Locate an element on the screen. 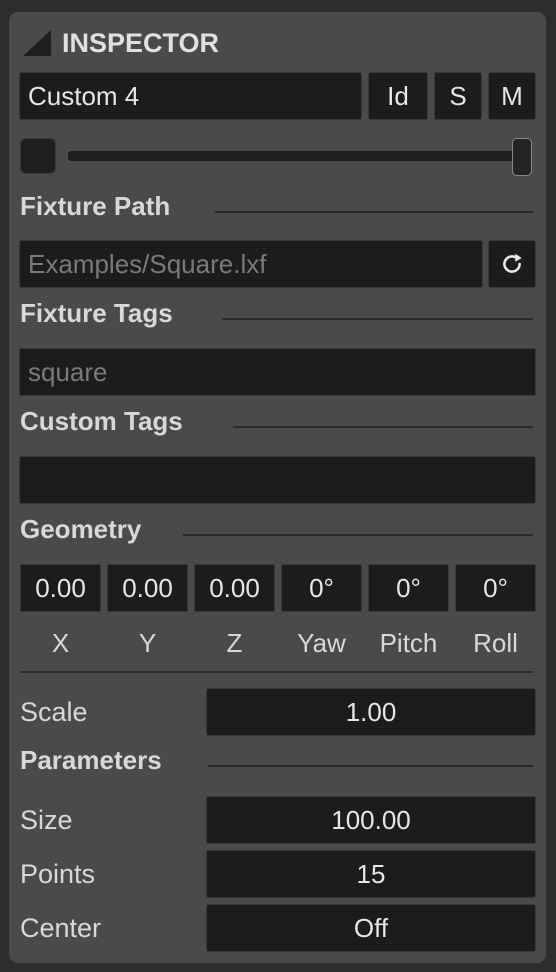 The width and height of the screenshot is (556, 972). center-toggle: Off is located at coordinates (371, 928).